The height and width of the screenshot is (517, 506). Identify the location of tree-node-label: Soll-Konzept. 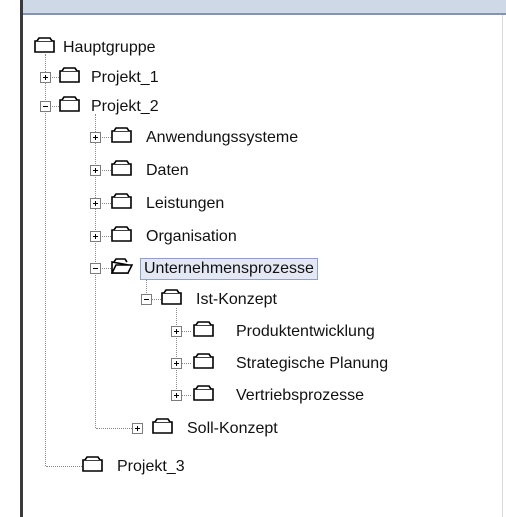
(232, 428).